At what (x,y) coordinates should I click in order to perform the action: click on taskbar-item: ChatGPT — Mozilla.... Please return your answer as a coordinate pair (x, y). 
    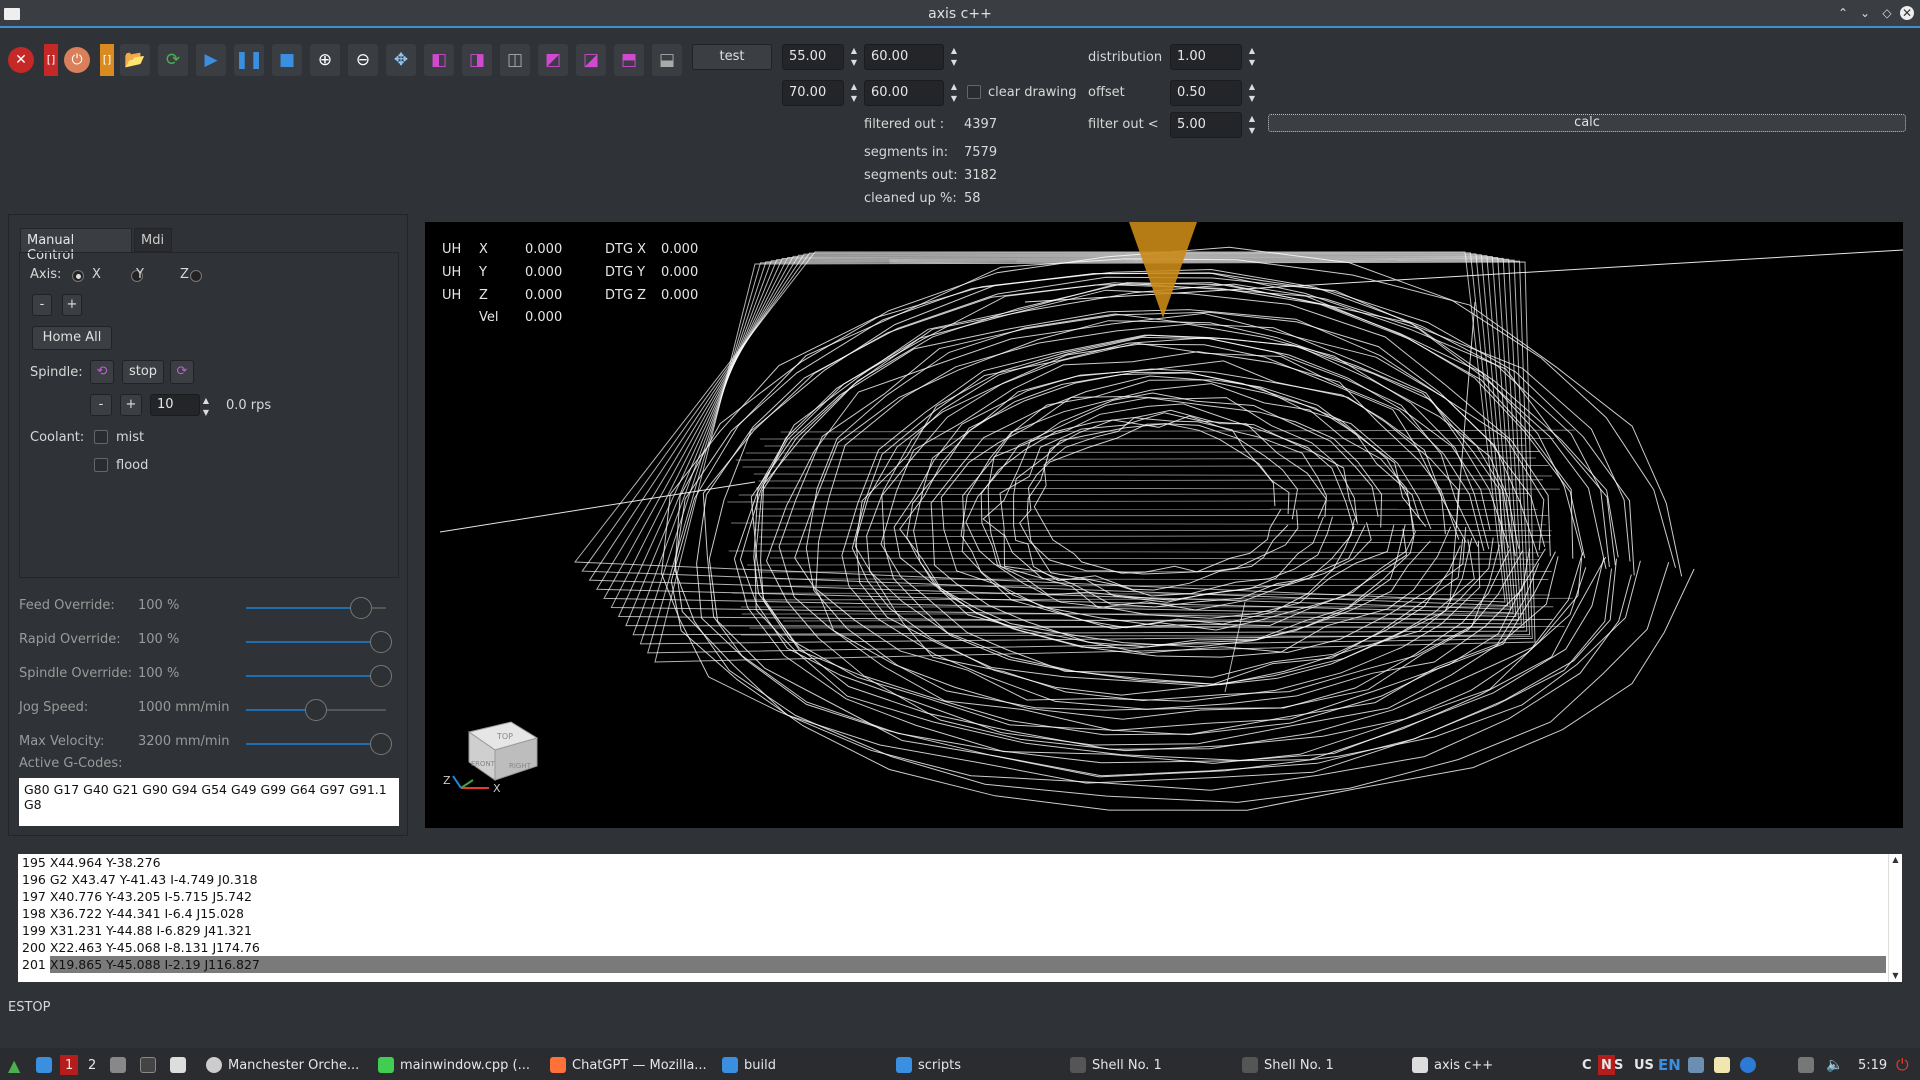
    Looking at the image, I should click on (628, 1065).